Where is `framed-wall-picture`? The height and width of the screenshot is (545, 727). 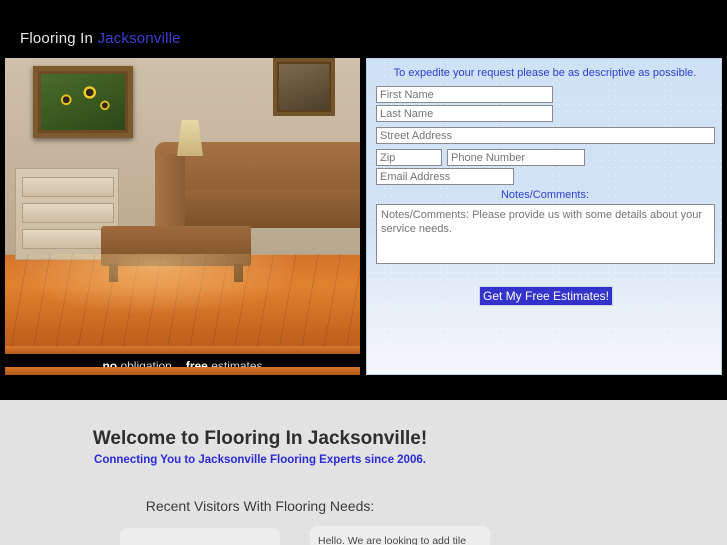
framed-wall-picture is located at coordinates (304, 87).